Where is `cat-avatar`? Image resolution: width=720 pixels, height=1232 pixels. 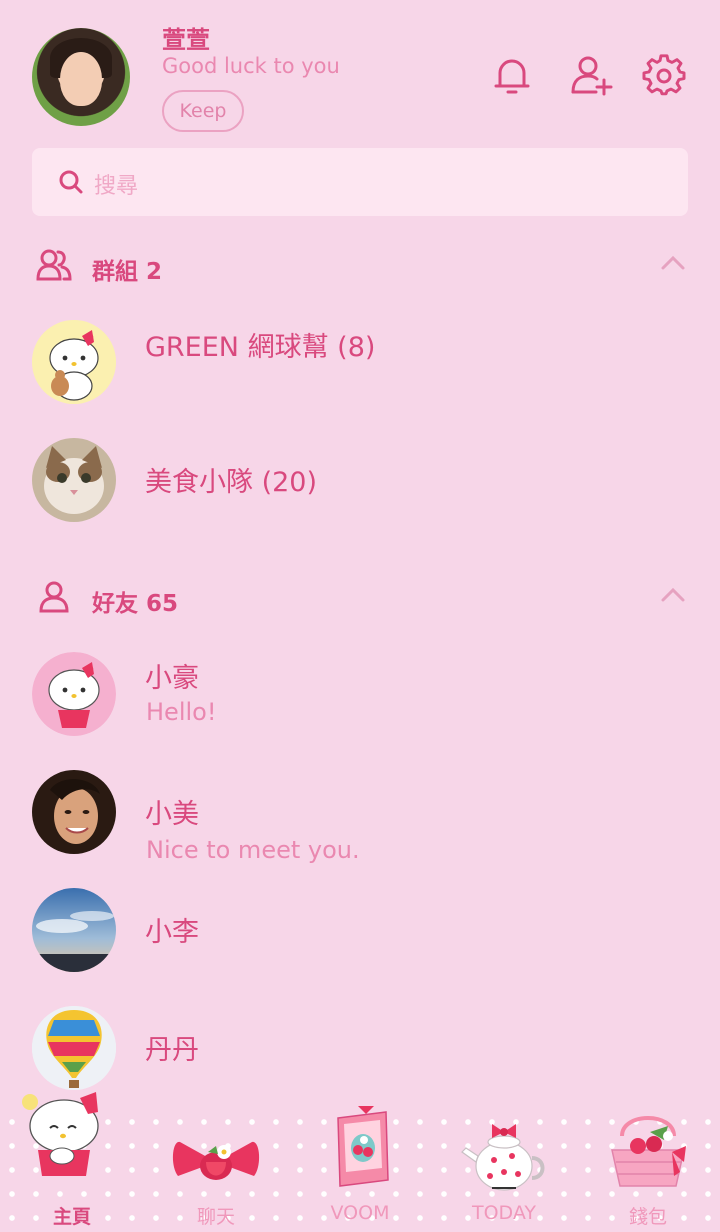
cat-avatar is located at coordinates (74, 480).